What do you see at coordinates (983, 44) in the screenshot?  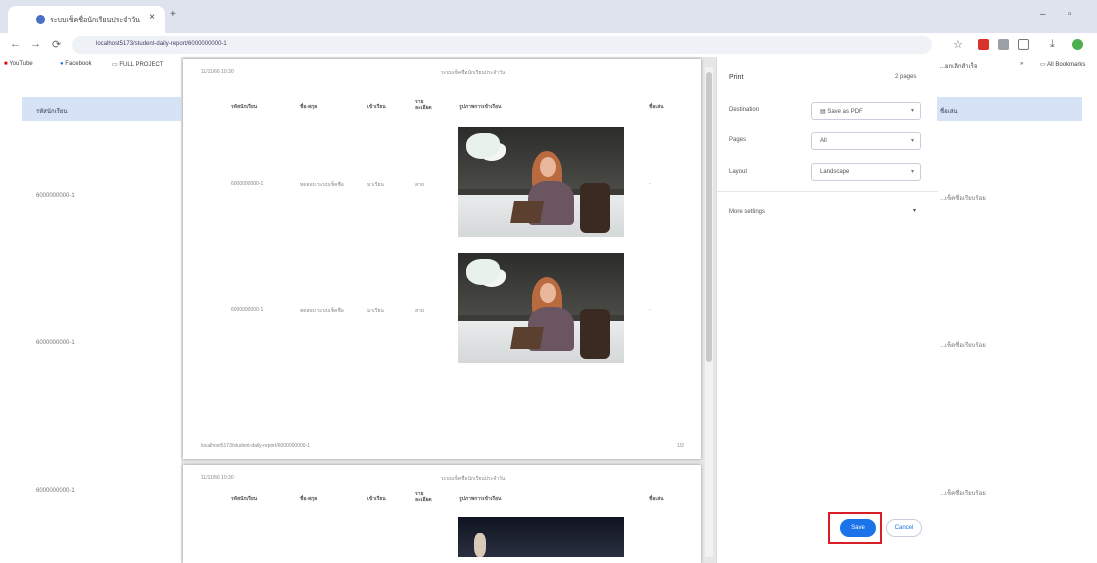 I see `extension-icon` at bounding box center [983, 44].